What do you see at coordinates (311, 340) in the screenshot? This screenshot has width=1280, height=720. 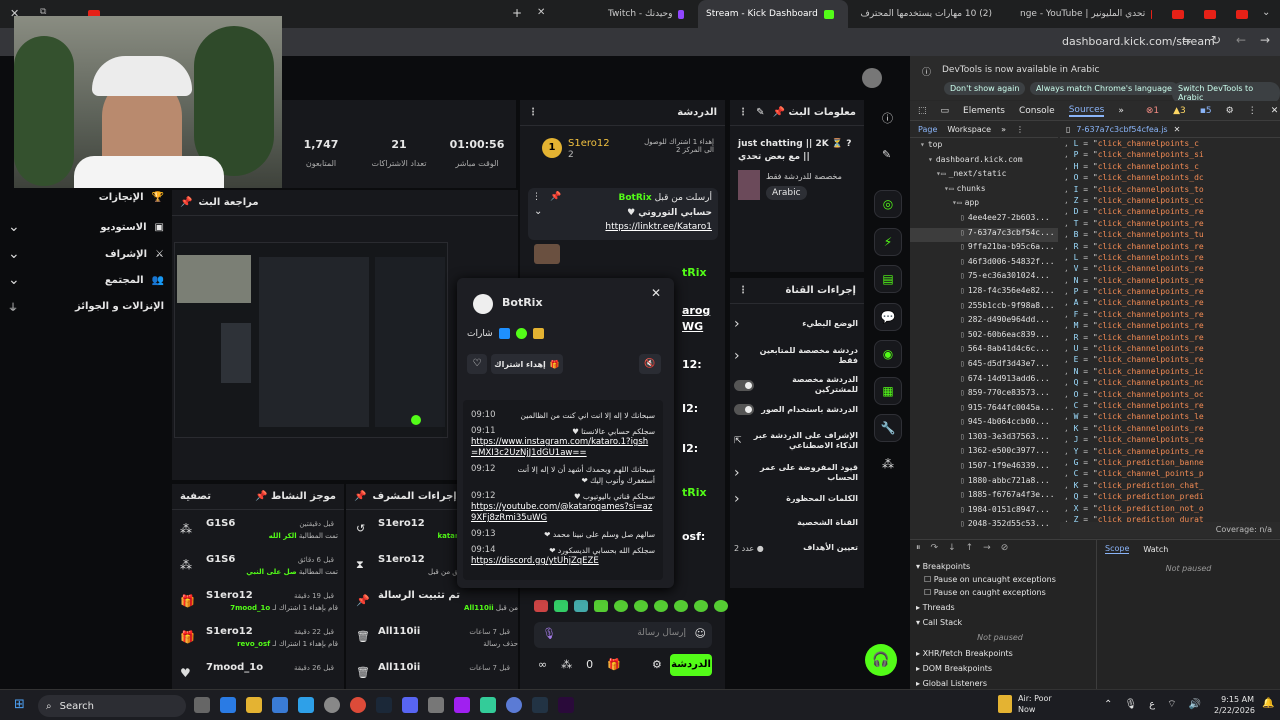 I see `stream-preview` at bounding box center [311, 340].